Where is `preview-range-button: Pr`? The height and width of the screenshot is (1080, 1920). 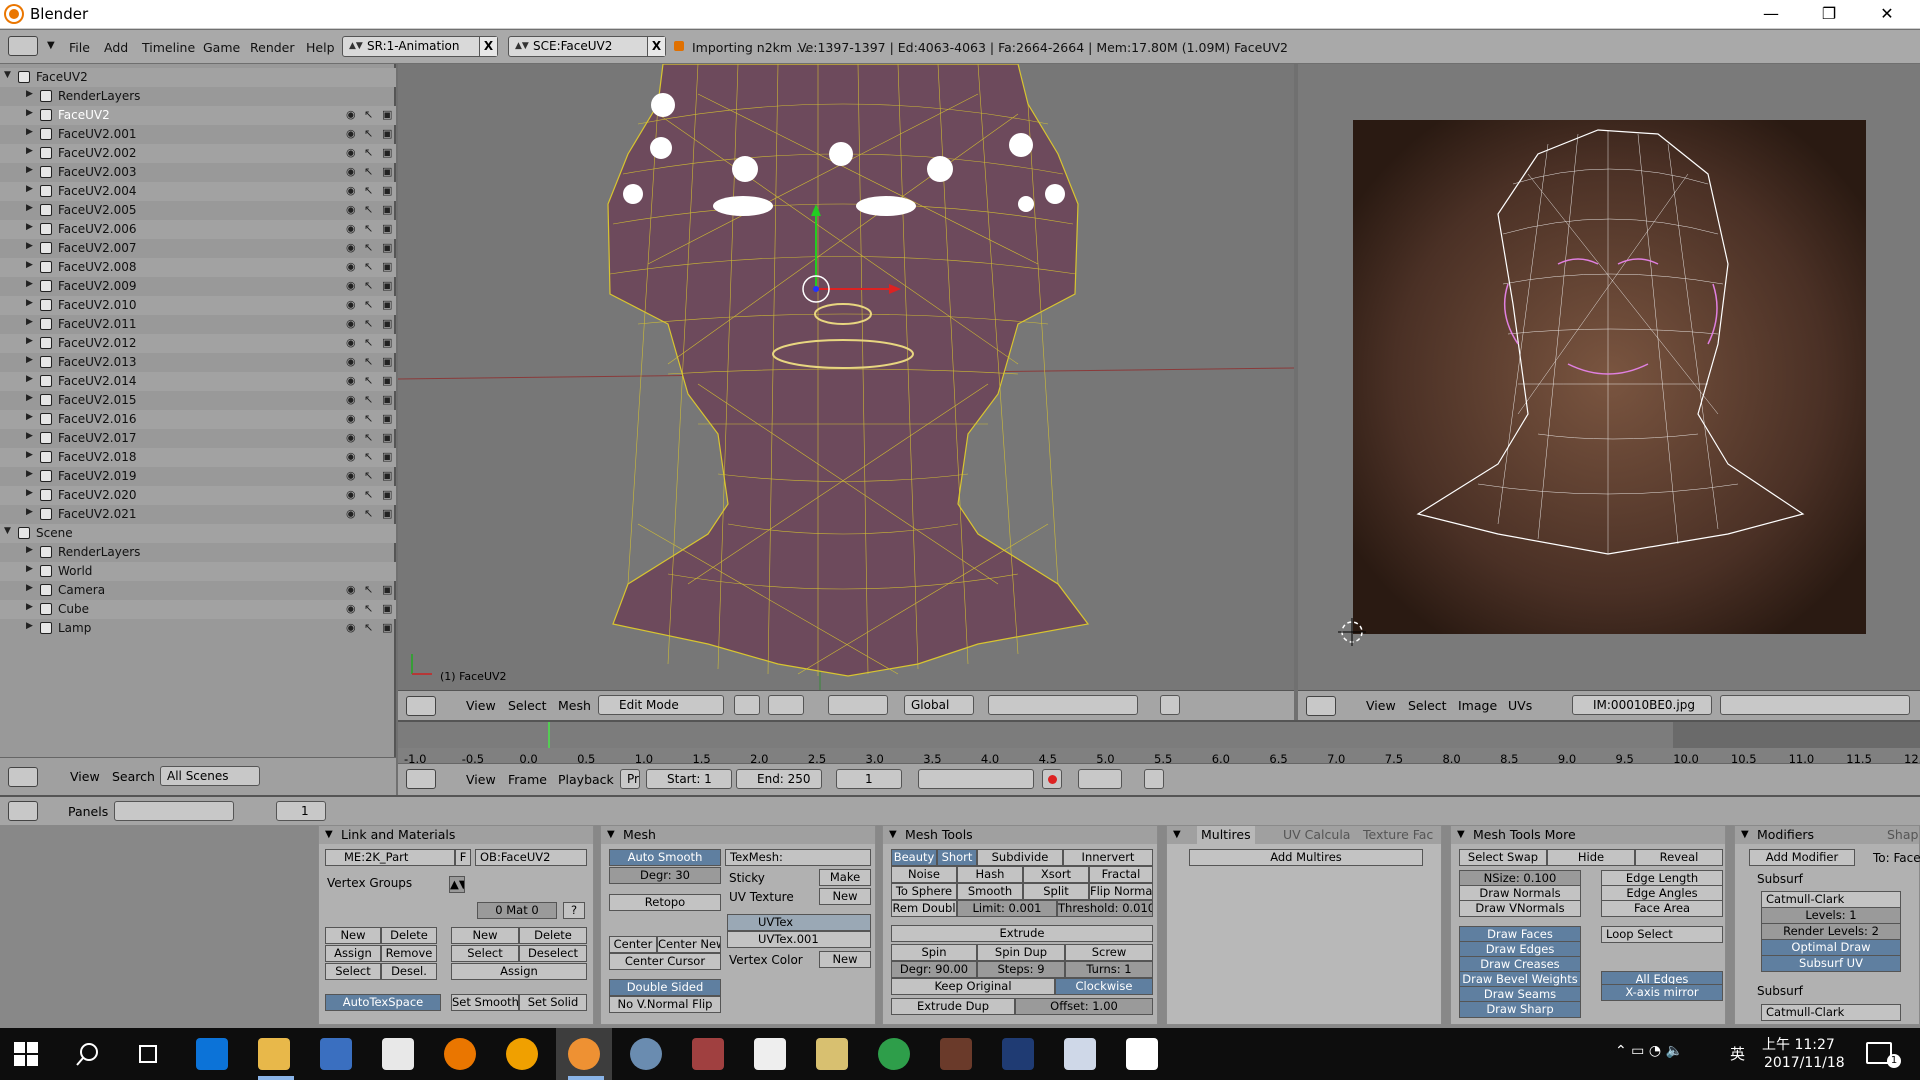 preview-range-button: Pr is located at coordinates (630, 779).